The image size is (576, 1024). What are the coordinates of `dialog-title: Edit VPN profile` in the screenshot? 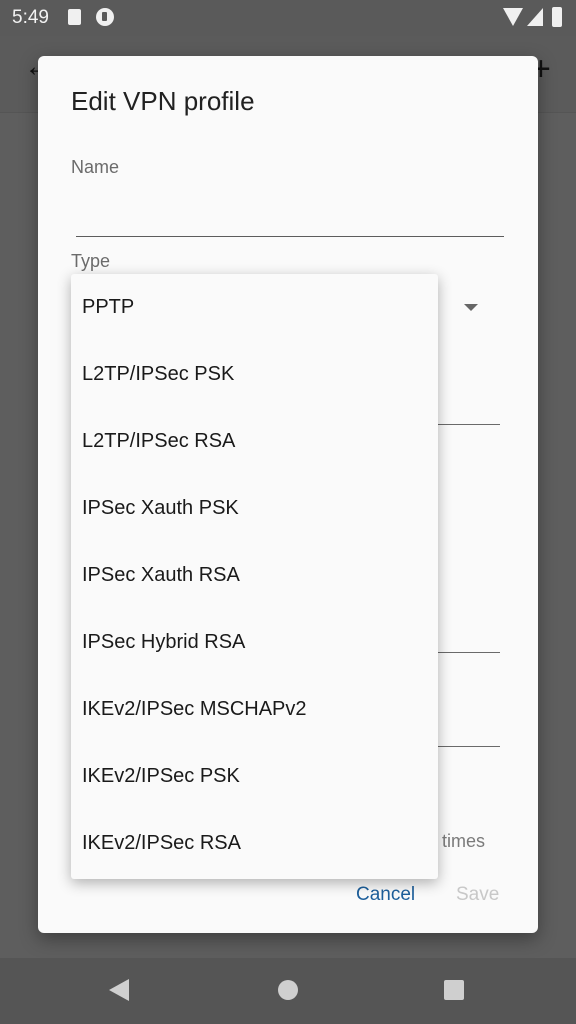 It's located at (163, 101).